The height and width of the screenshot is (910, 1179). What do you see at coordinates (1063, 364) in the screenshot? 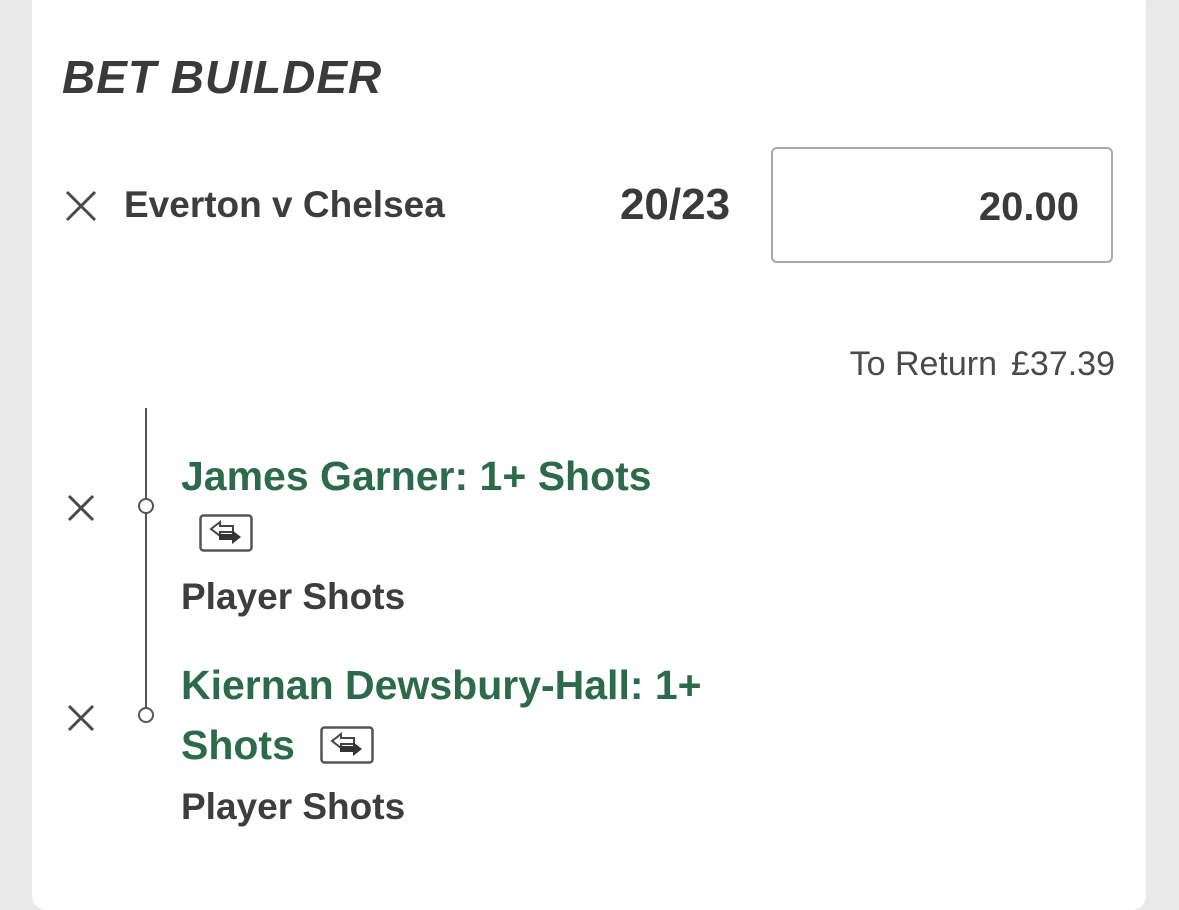
I see `to-return-amount: £37.39` at bounding box center [1063, 364].